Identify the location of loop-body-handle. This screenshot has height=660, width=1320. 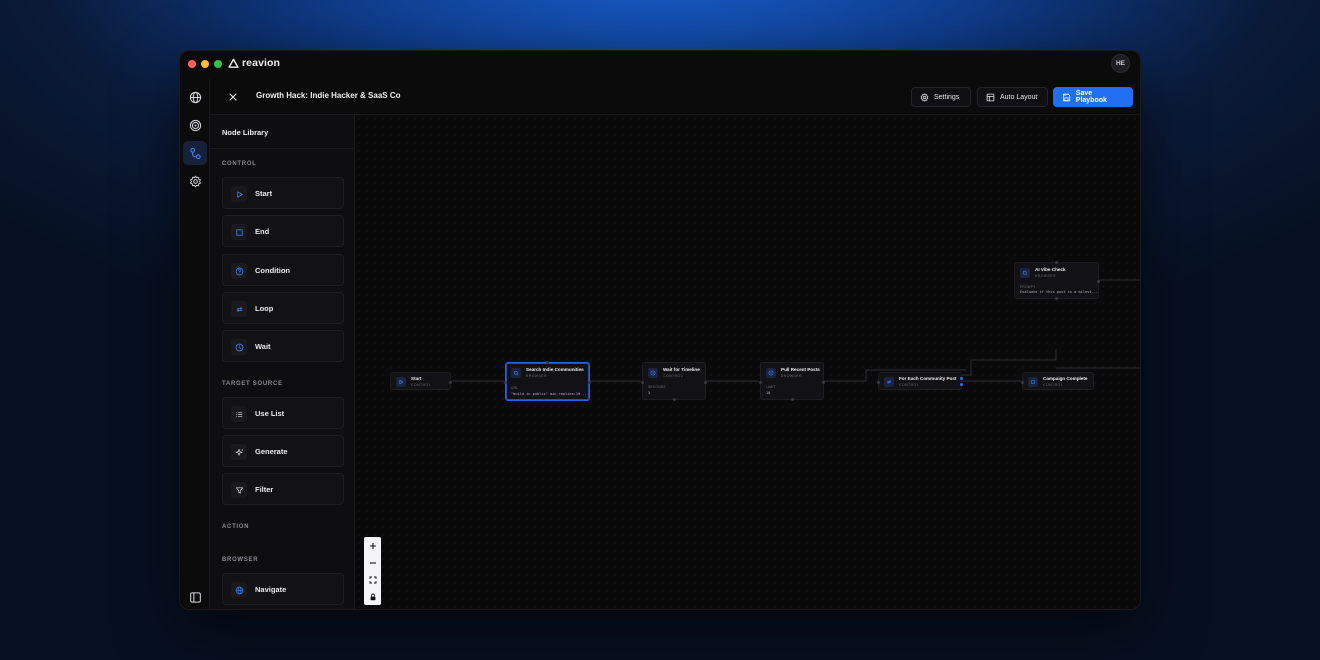
(961, 378).